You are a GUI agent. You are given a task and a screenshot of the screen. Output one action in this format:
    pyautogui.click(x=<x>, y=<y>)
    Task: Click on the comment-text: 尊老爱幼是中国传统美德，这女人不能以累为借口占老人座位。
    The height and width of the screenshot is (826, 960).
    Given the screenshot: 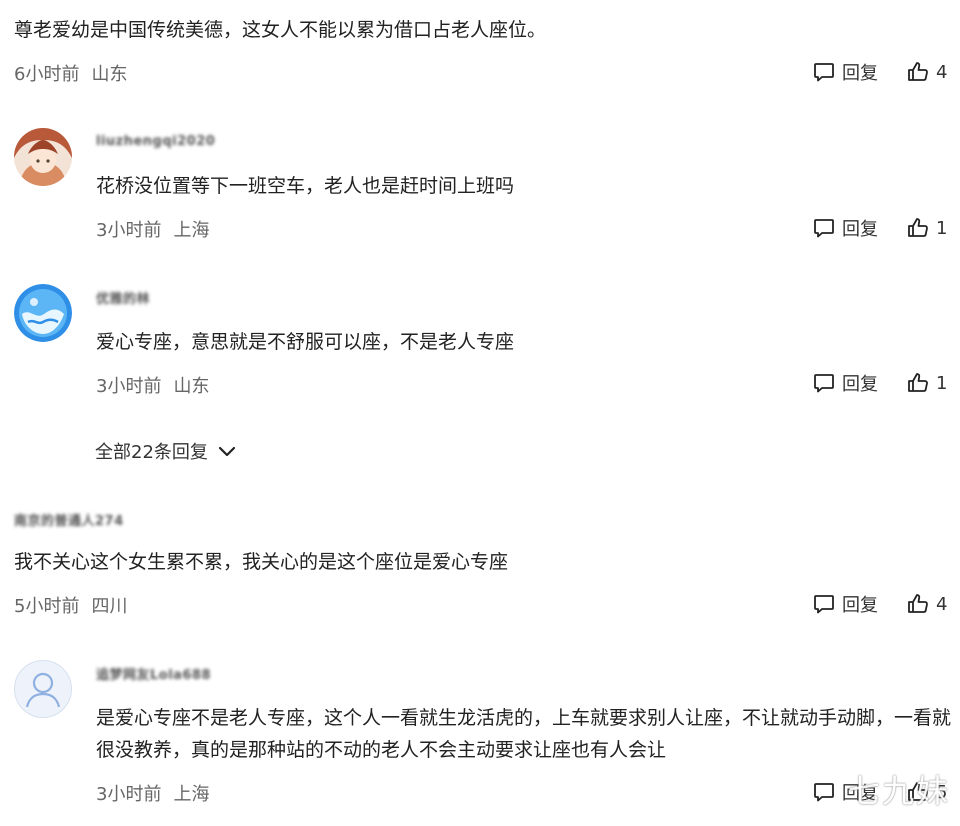 What is the action you would take?
    pyautogui.click(x=280, y=30)
    